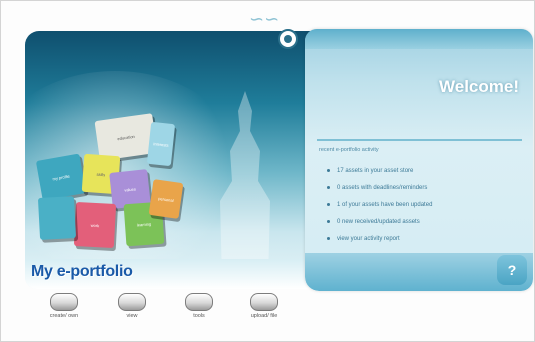 The height and width of the screenshot is (342, 535). I want to click on puzzle-piece-interests: interests, so click(161, 144).